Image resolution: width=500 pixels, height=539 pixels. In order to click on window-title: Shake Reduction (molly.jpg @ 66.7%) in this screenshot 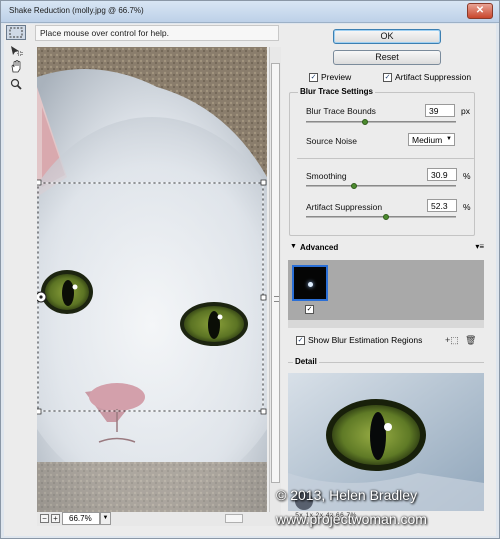, I will do `click(76, 10)`.